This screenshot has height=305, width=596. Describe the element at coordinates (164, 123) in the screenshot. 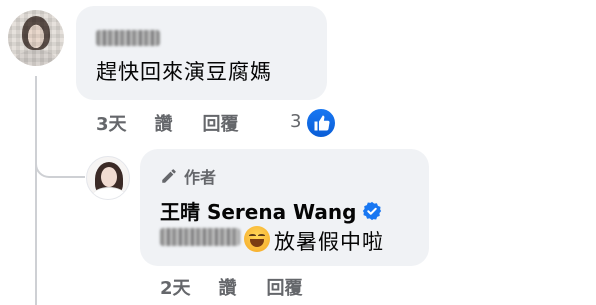

I see `like-button: 讚` at that location.